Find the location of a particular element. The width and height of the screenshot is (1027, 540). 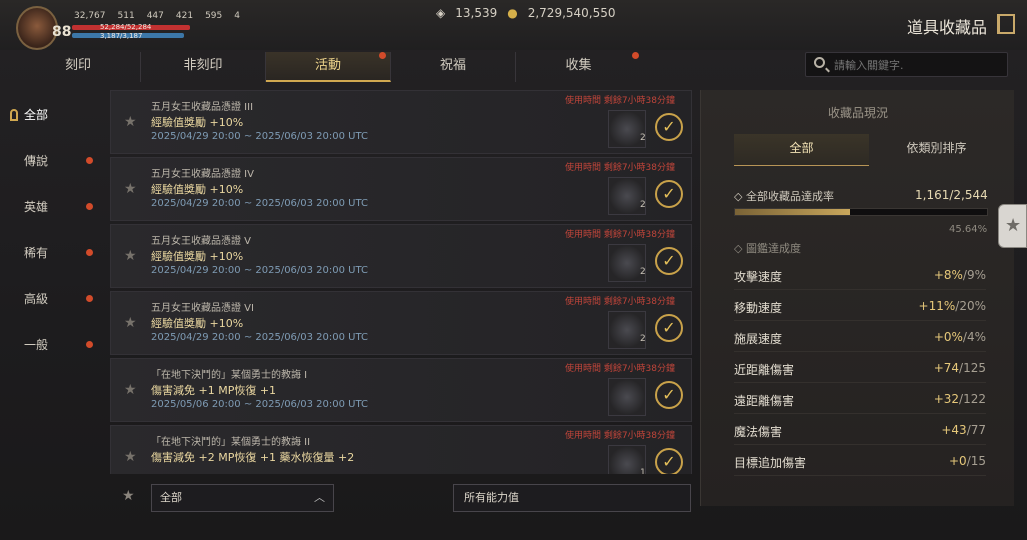

panel-tabs: 全部 依類別排序 is located at coordinates (869, 150).